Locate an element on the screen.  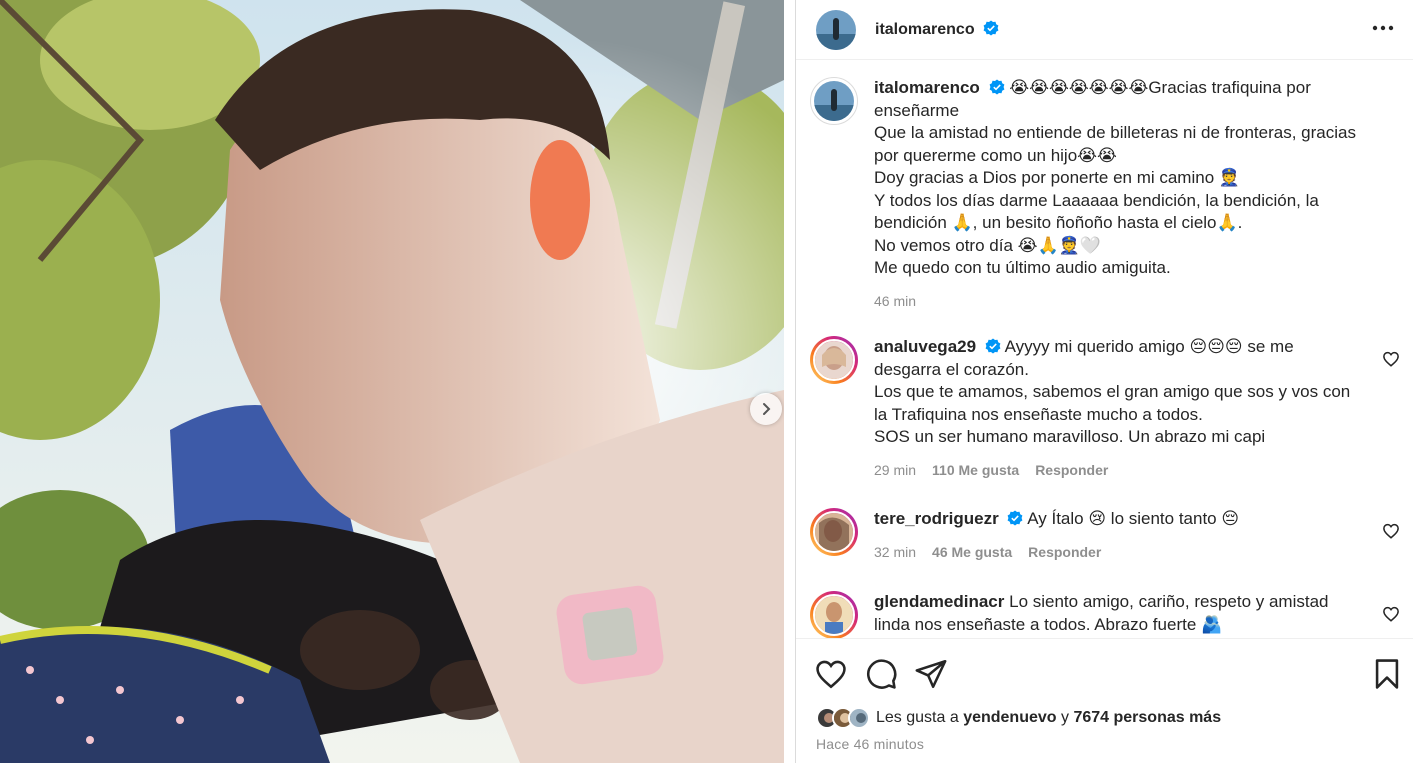
share-icon is located at coordinates (931, 674).